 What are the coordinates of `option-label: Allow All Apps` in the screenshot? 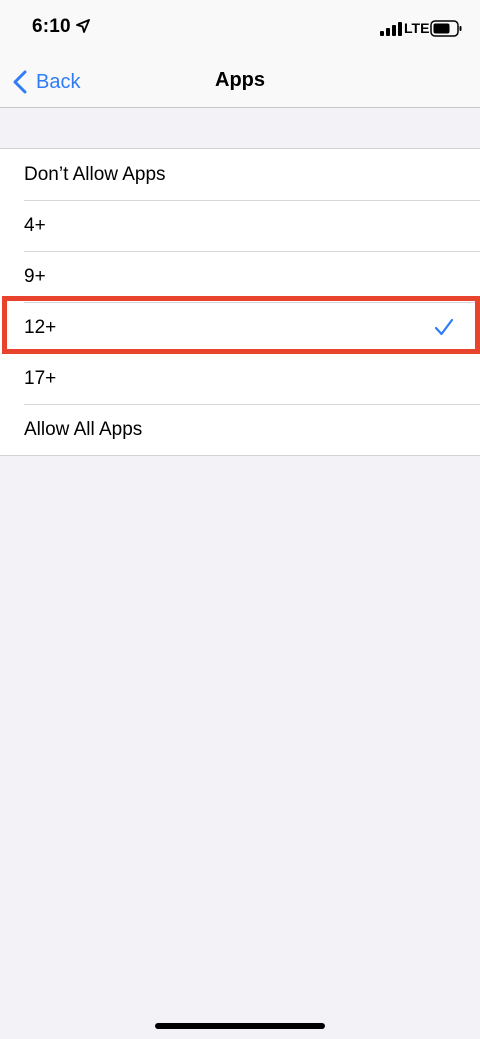 It's located at (83, 429).